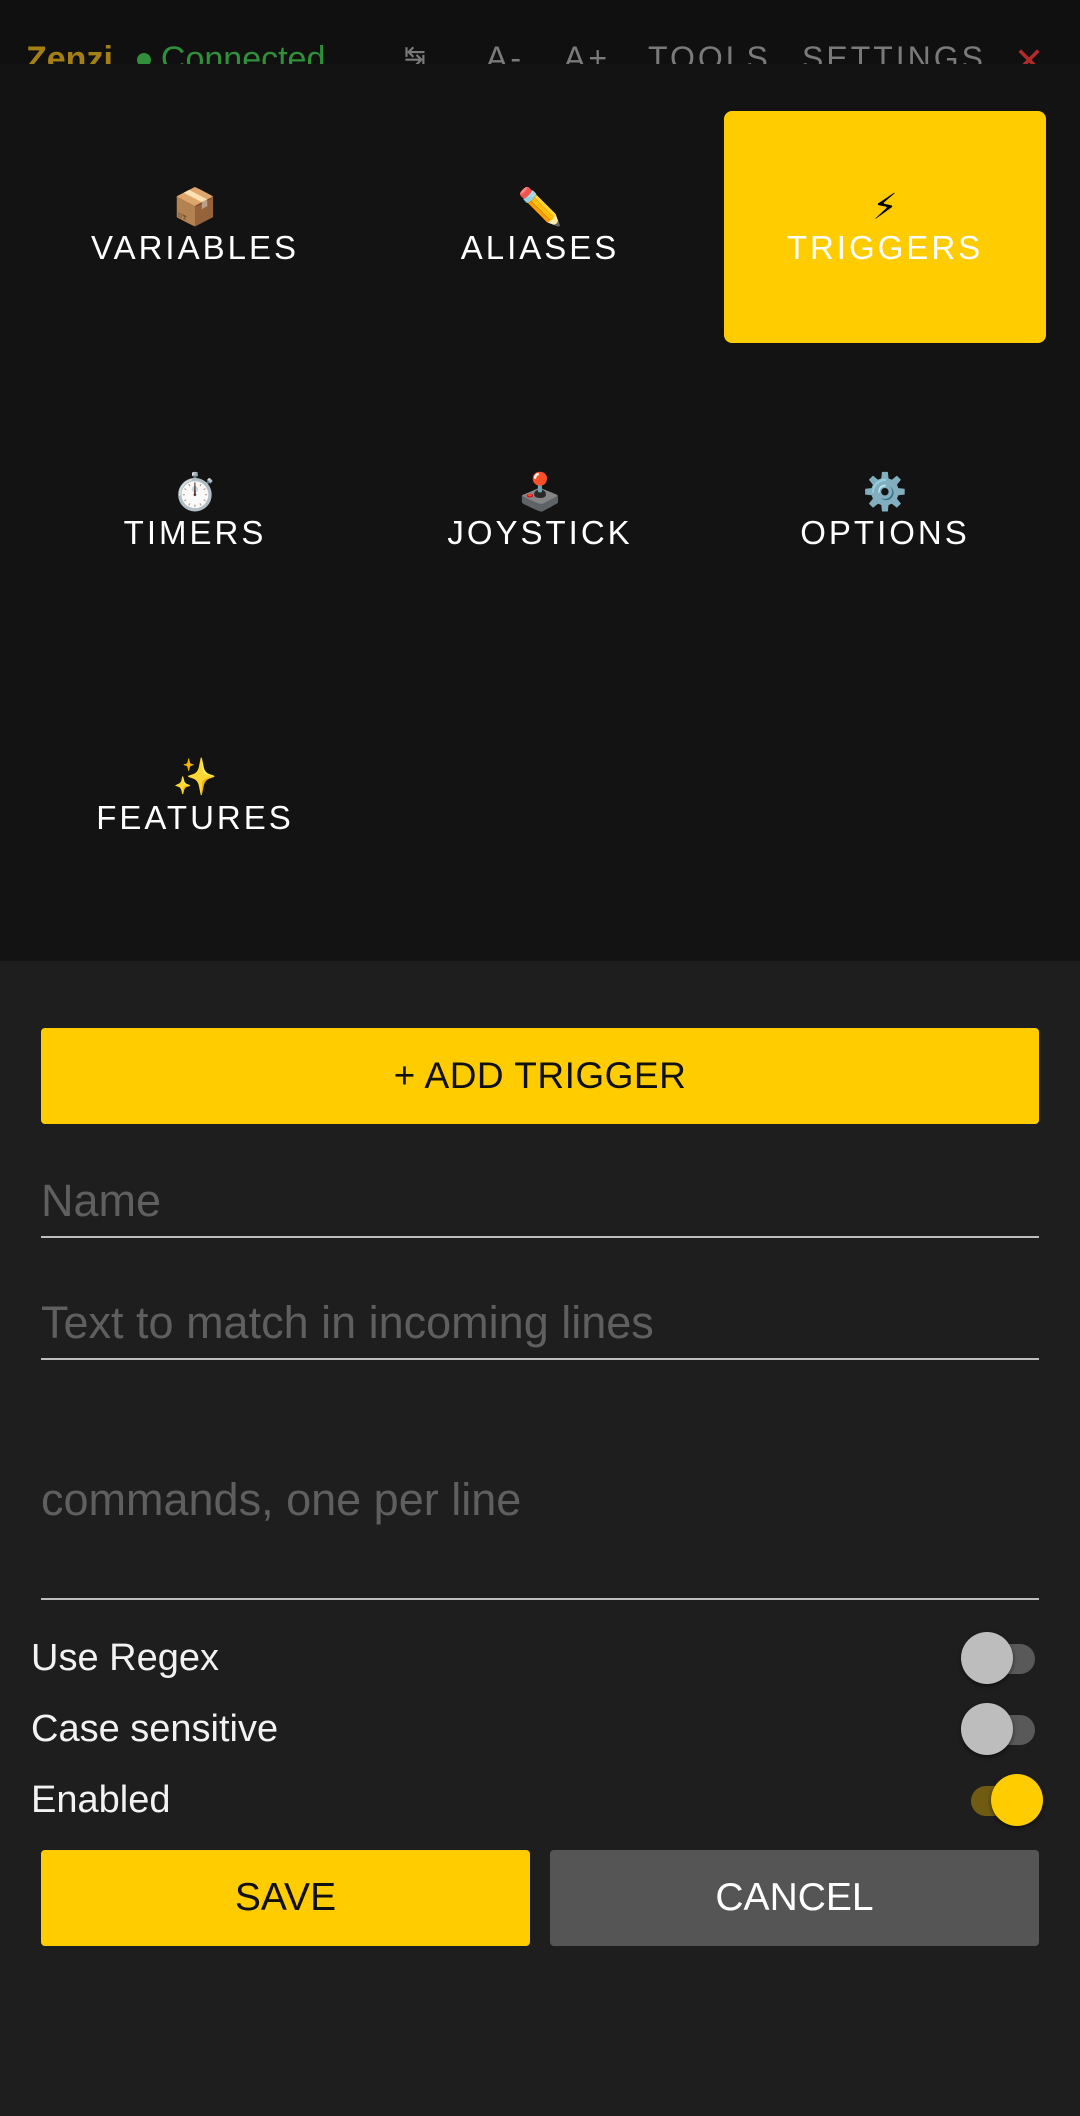 The width and height of the screenshot is (1080, 2116). What do you see at coordinates (885, 491) in the screenshot?
I see `gear-icon: ⚙️` at bounding box center [885, 491].